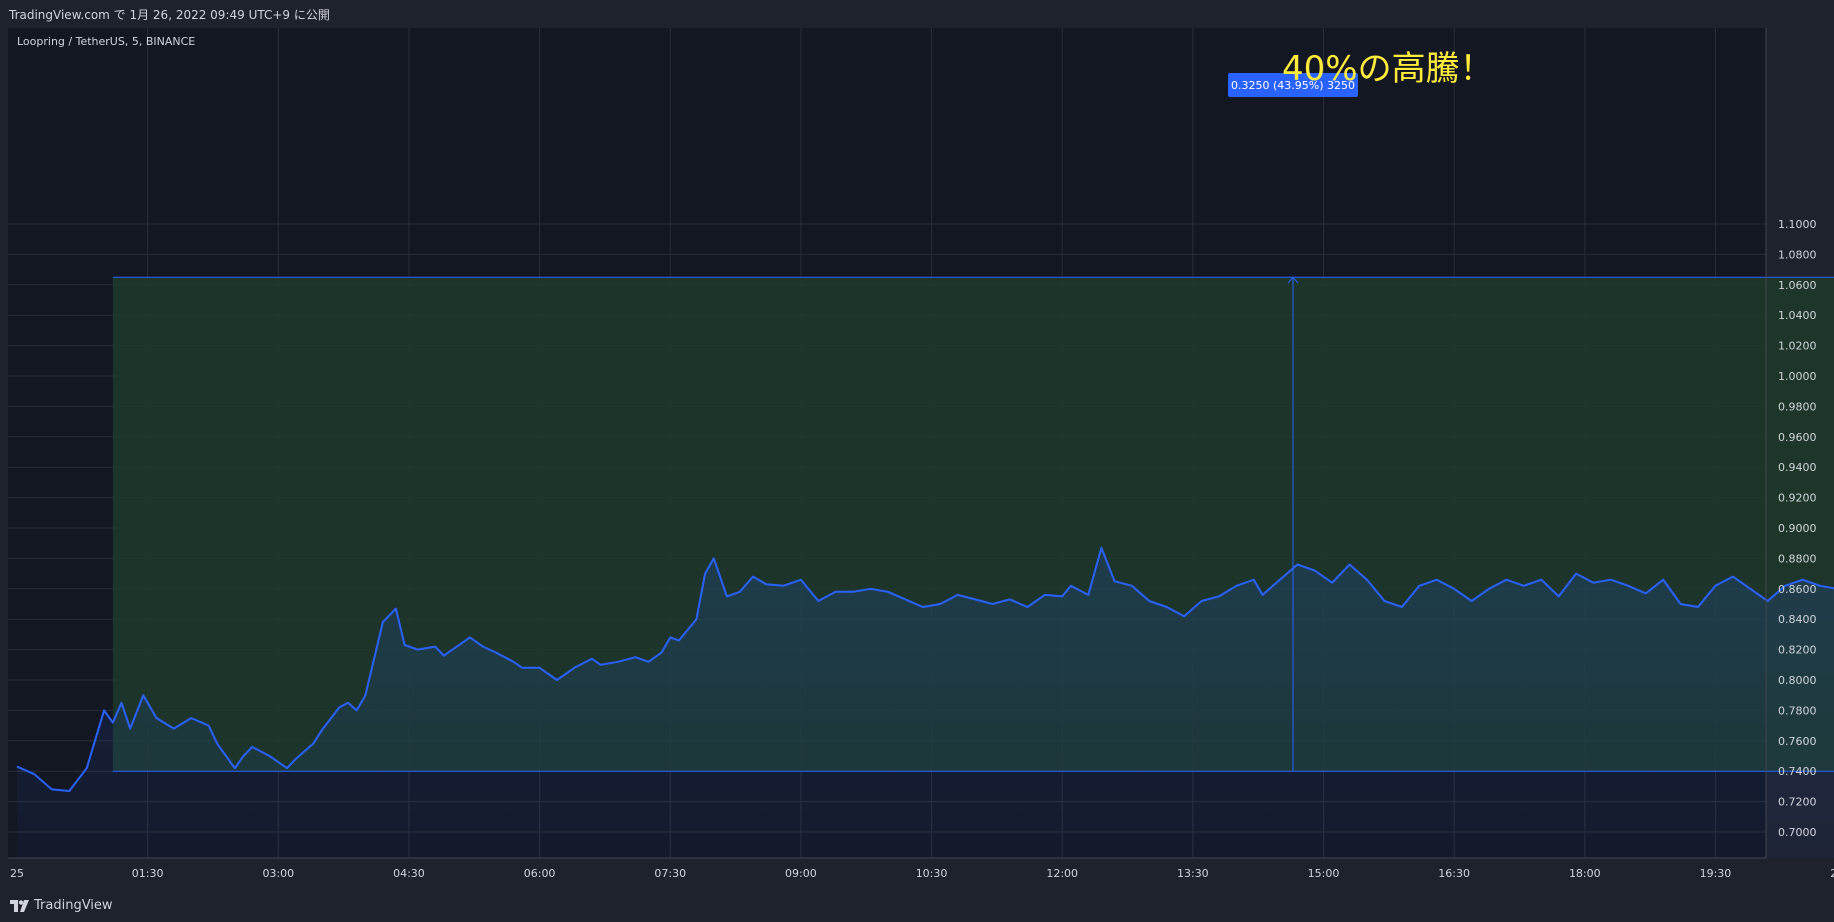 The height and width of the screenshot is (922, 1834). Describe the element at coordinates (1832, 873) in the screenshot. I see `x-tick-label: 21:00` at that location.